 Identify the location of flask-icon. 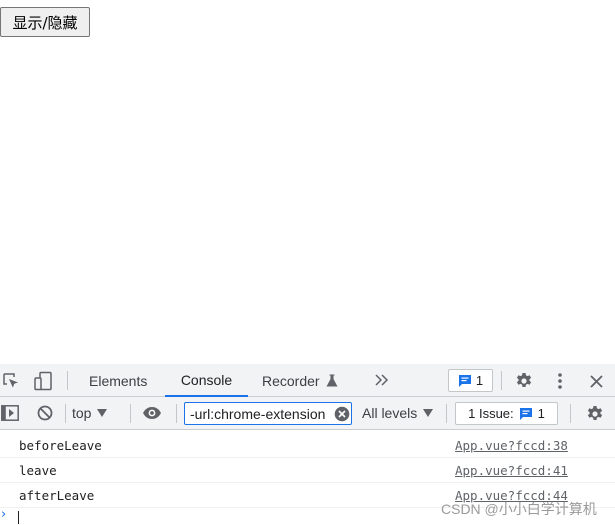
(332, 380).